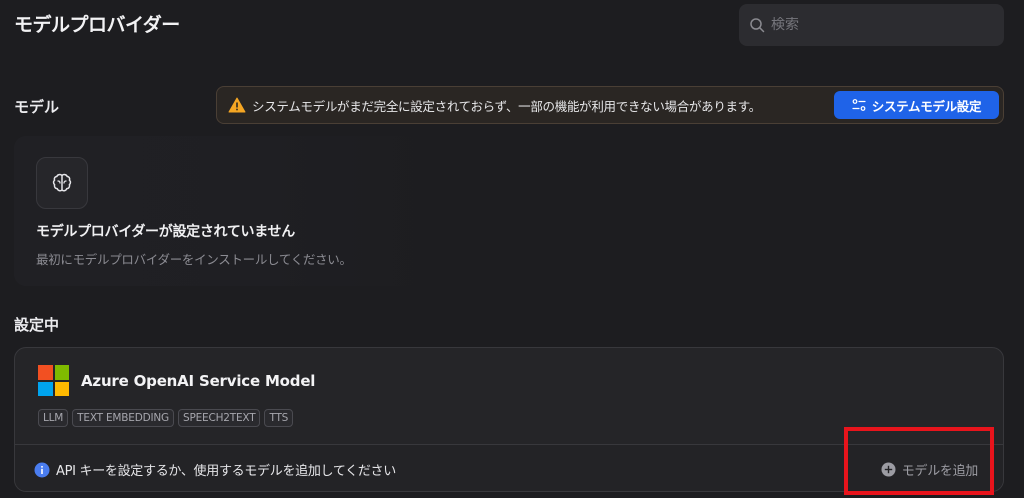 The height and width of the screenshot is (498, 1024). Describe the element at coordinates (123, 418) in the screenshot. I see `tag-text-embedding: TEXT EMBEDDING` at that location.